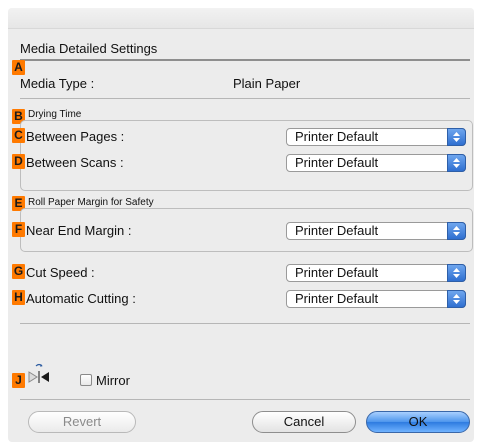  Describe the element at coordinates (337, 272) in the screenshot. I see `cut-speed-value: Printer Default` at that location.